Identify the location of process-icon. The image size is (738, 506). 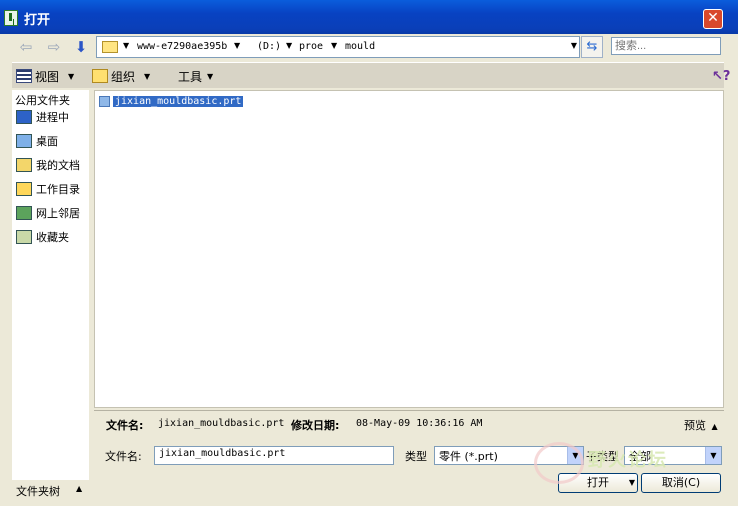
(24, 117).